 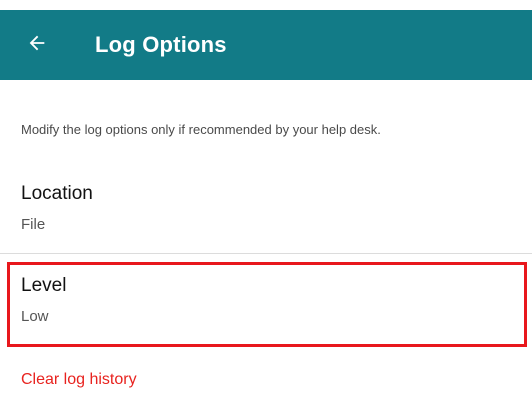 I want to click on arrow-left-icon, so click(x=37, y=45).